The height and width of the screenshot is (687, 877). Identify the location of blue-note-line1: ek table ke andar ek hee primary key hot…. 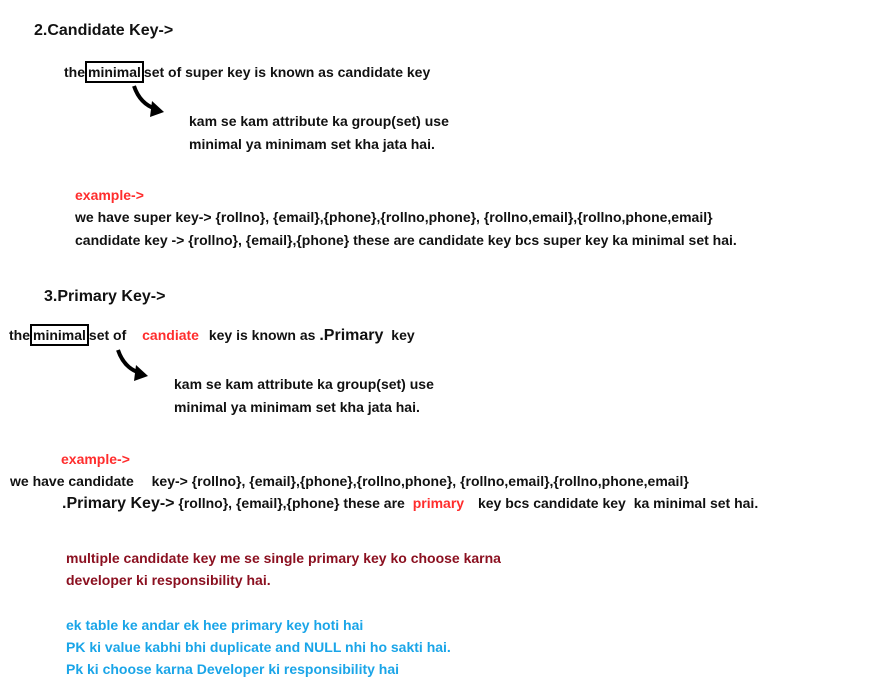
(215, 625).